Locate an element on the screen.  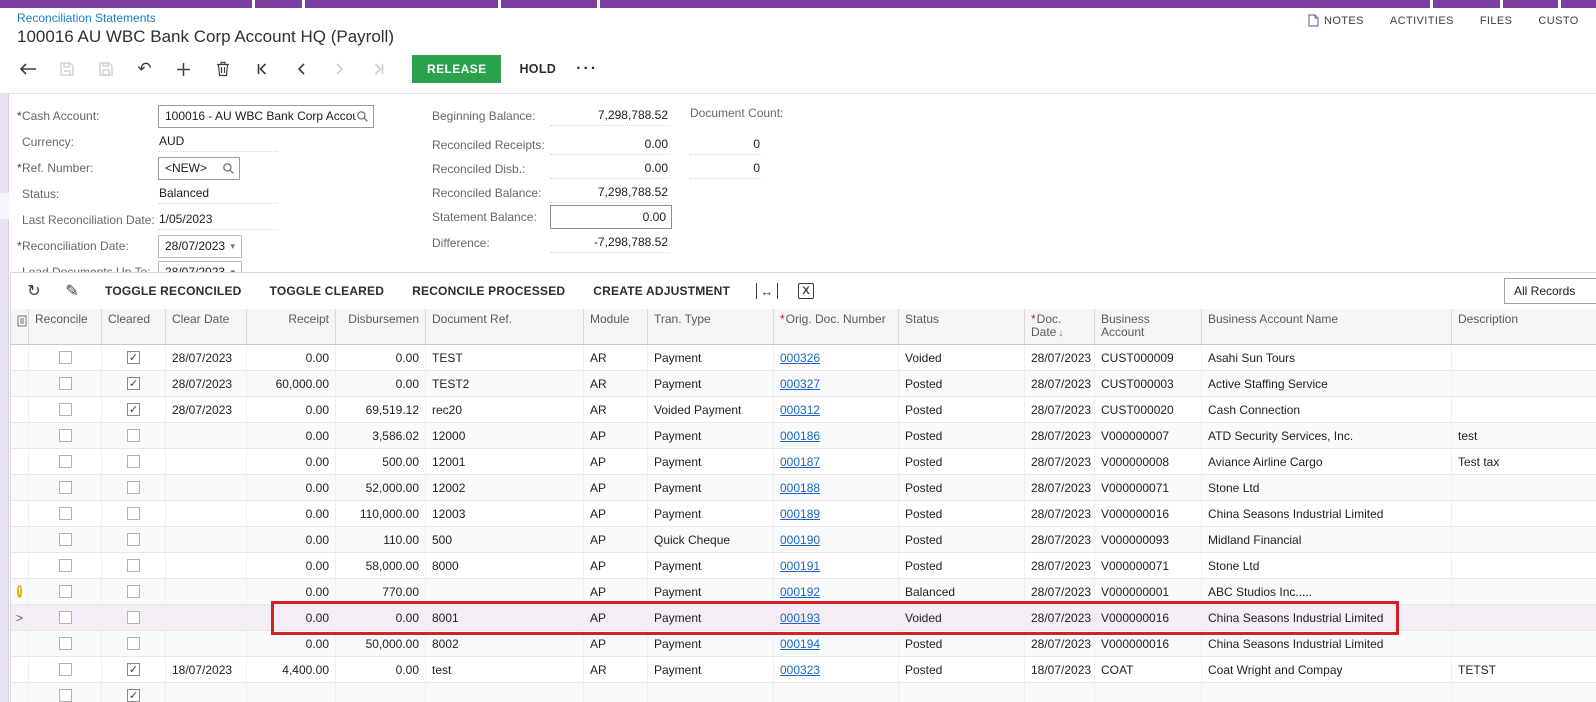
orig-doc-link: 000312 is located at coordinates (800, 410).